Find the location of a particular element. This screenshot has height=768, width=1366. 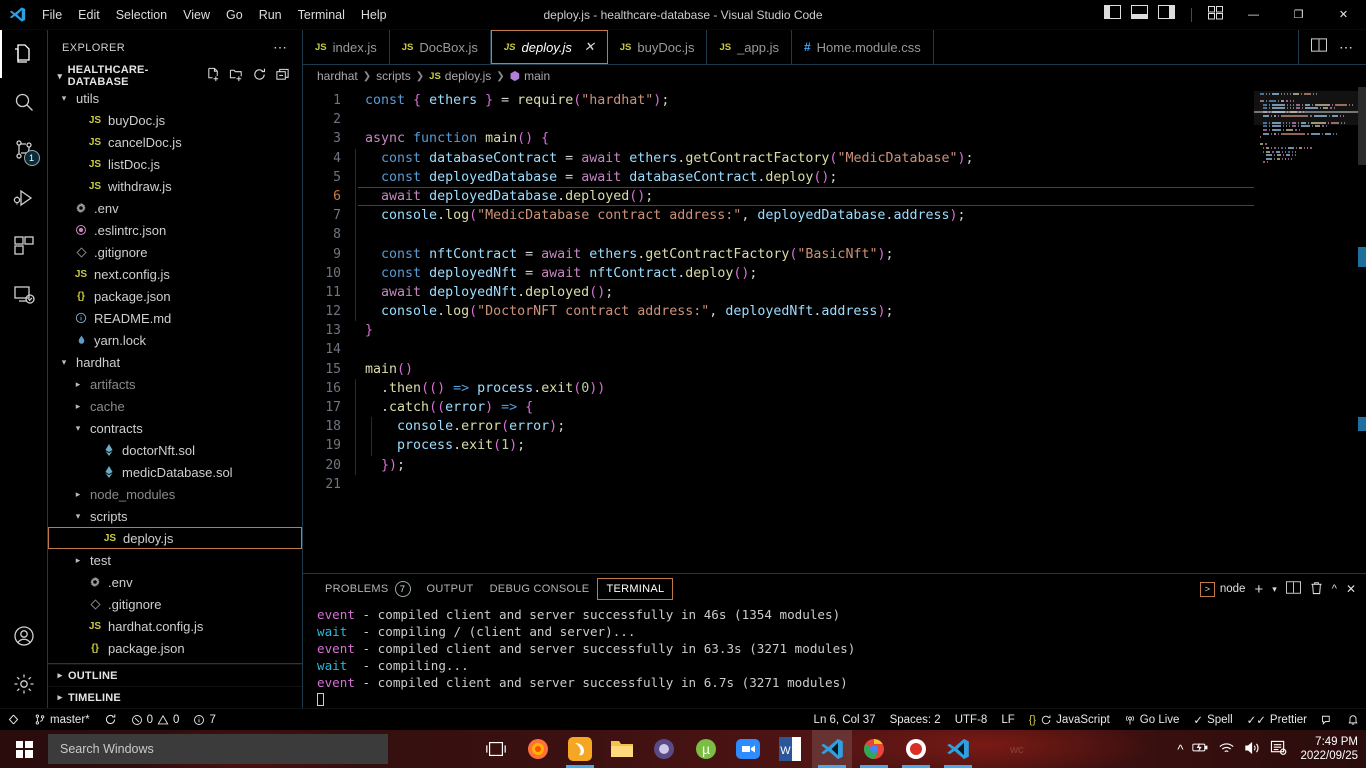

tree-file-listDoc.js: JS listDoc.js is located at coordinates (175, 164).